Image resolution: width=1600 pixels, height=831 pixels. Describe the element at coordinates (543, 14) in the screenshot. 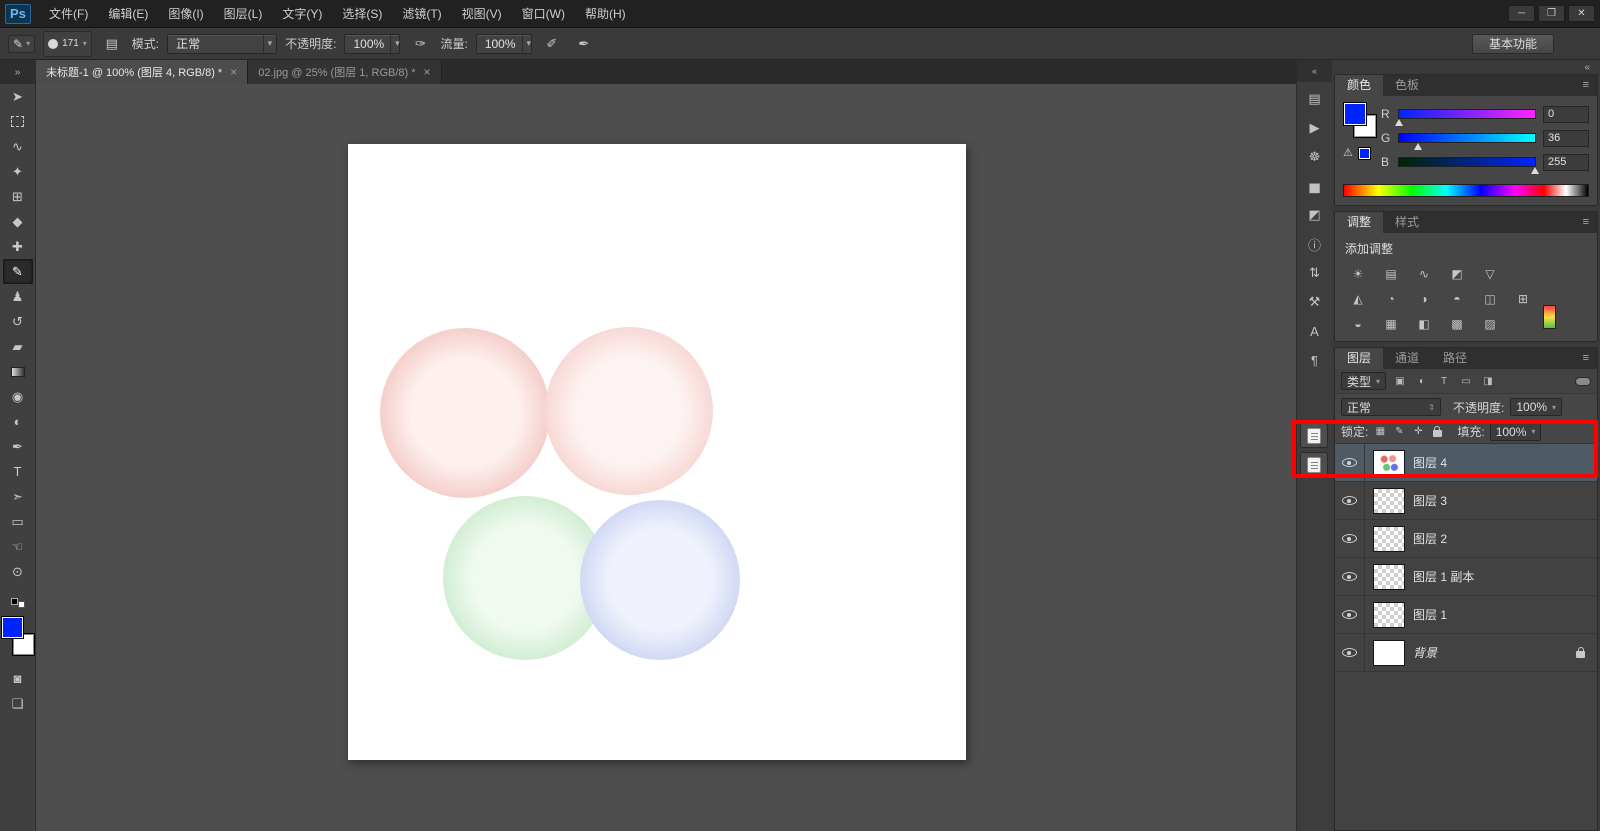

I see `menu-window: 窗口(W)` at that location.